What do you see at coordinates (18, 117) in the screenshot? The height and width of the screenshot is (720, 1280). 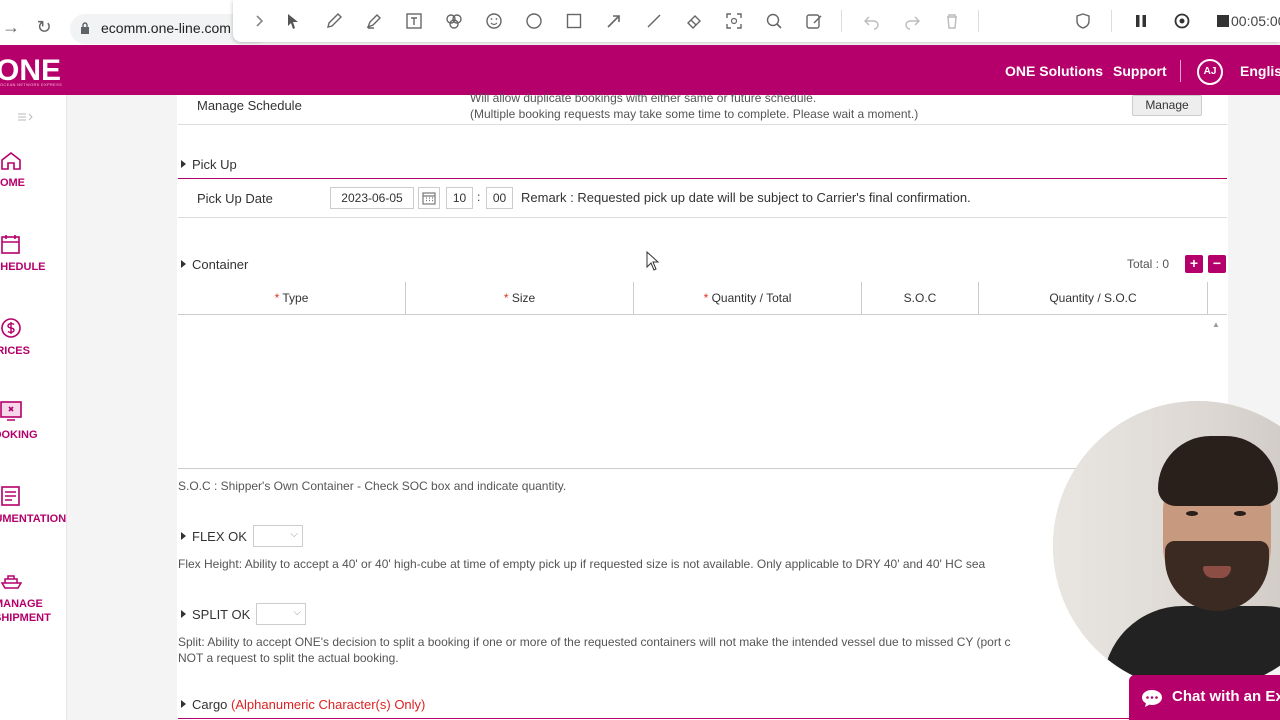 I see `nav-collapse-icon` at bounding box center [18, 117].